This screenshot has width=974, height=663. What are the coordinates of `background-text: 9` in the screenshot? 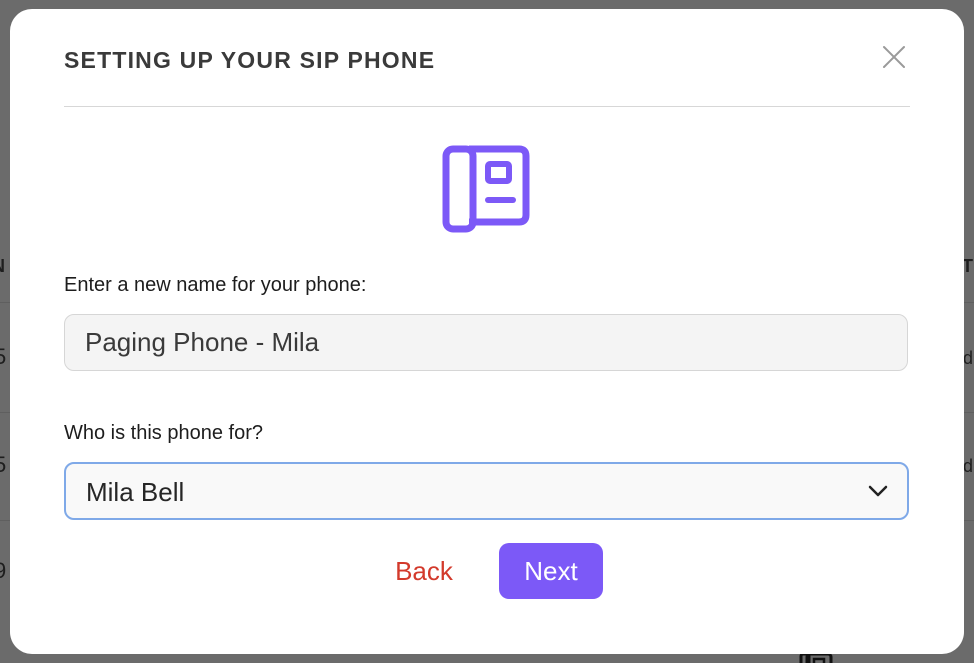 It's located at (3, 570).